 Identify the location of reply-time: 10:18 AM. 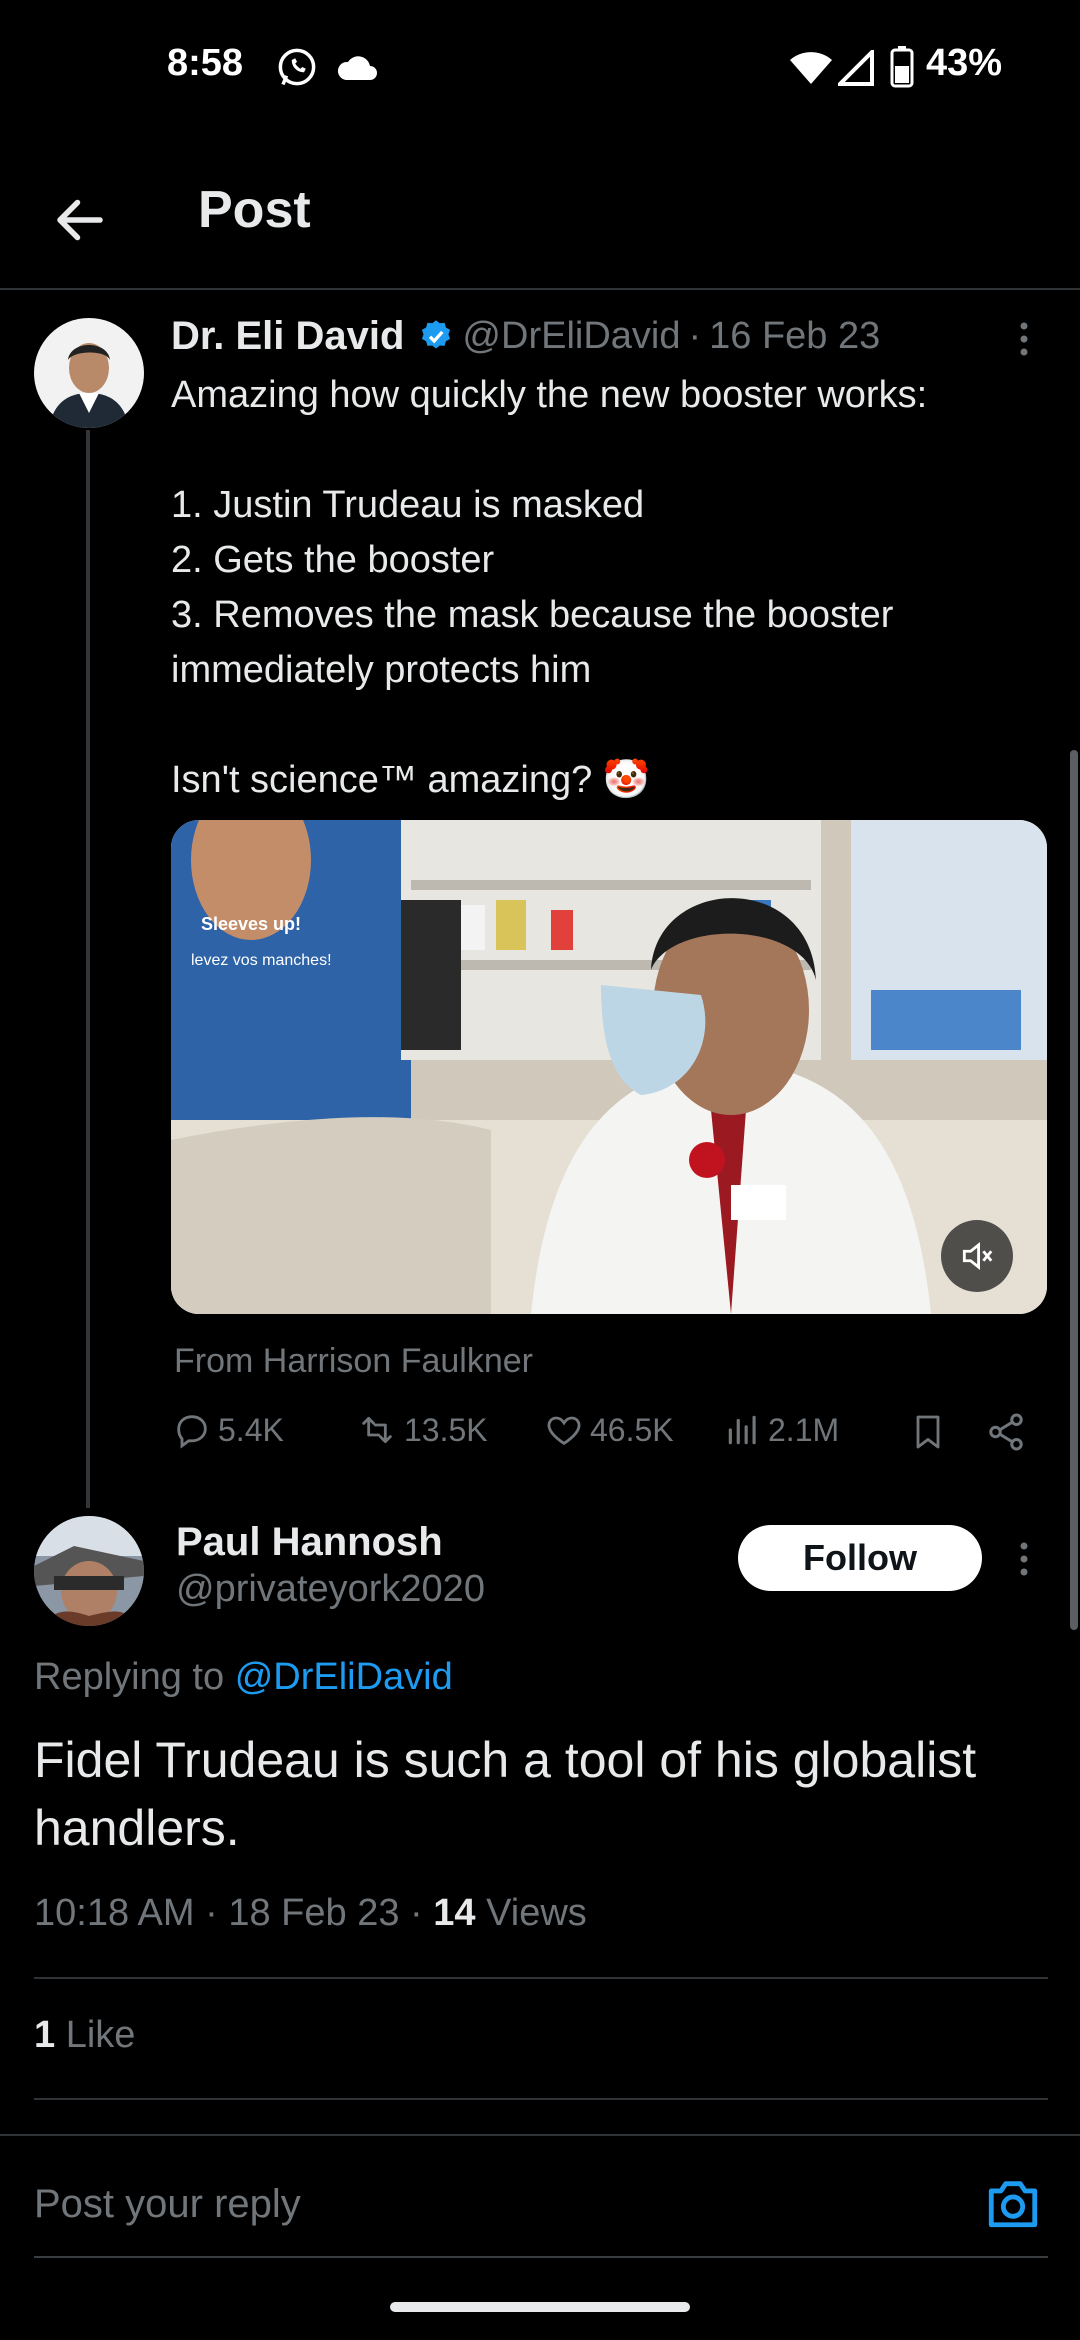
(114, 1913).